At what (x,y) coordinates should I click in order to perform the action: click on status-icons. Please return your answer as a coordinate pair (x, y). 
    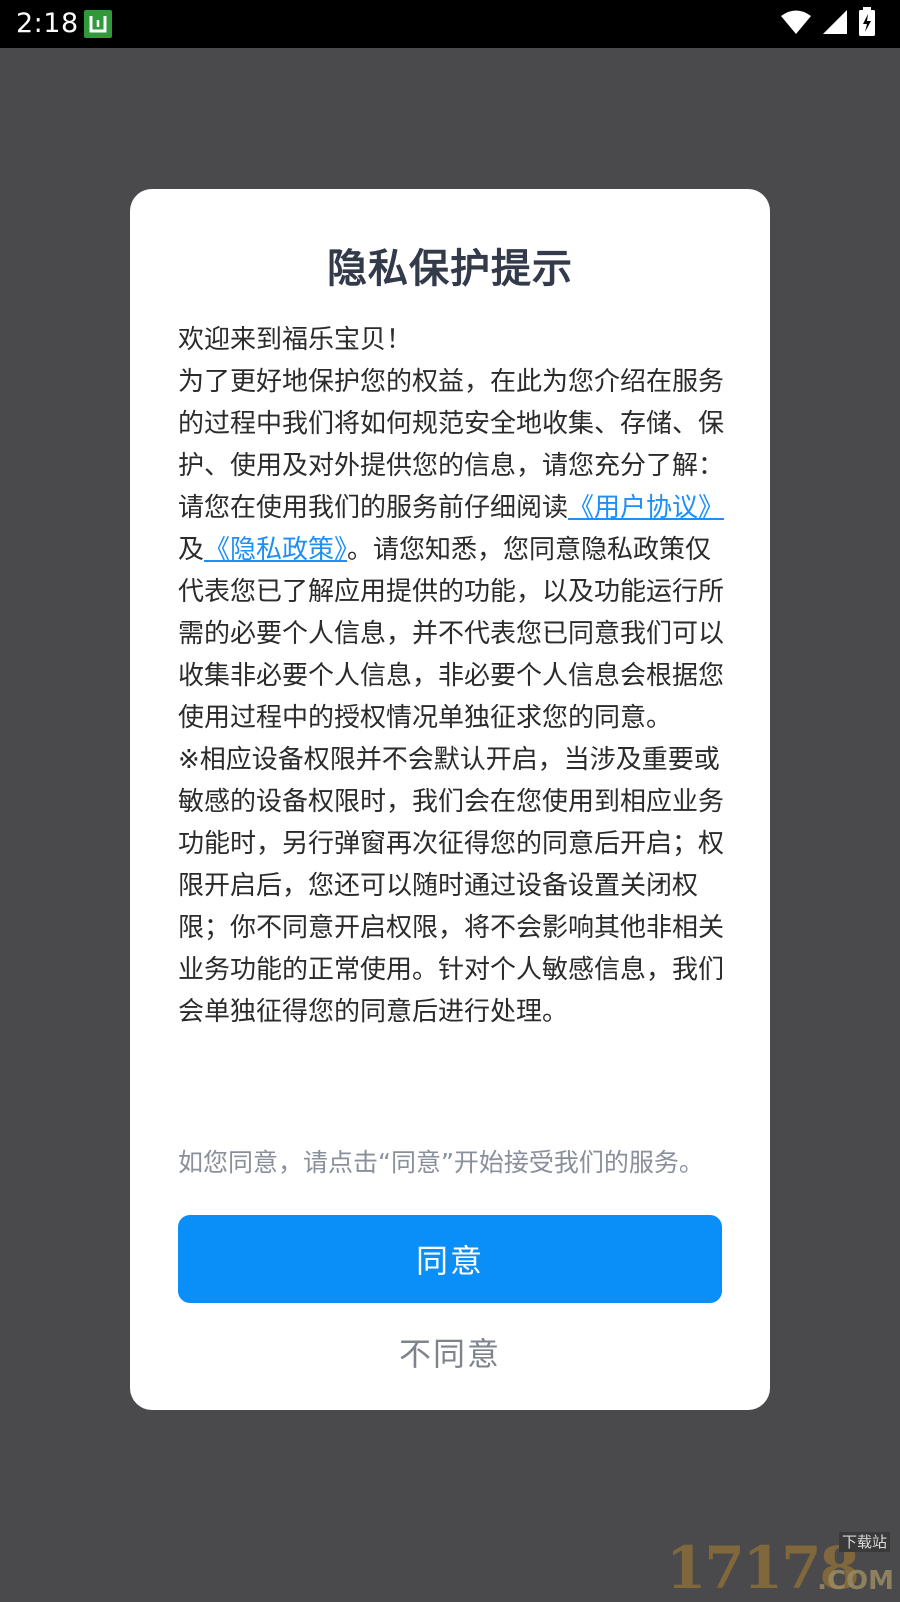
    Looking at the image, I should click on (828, 24).